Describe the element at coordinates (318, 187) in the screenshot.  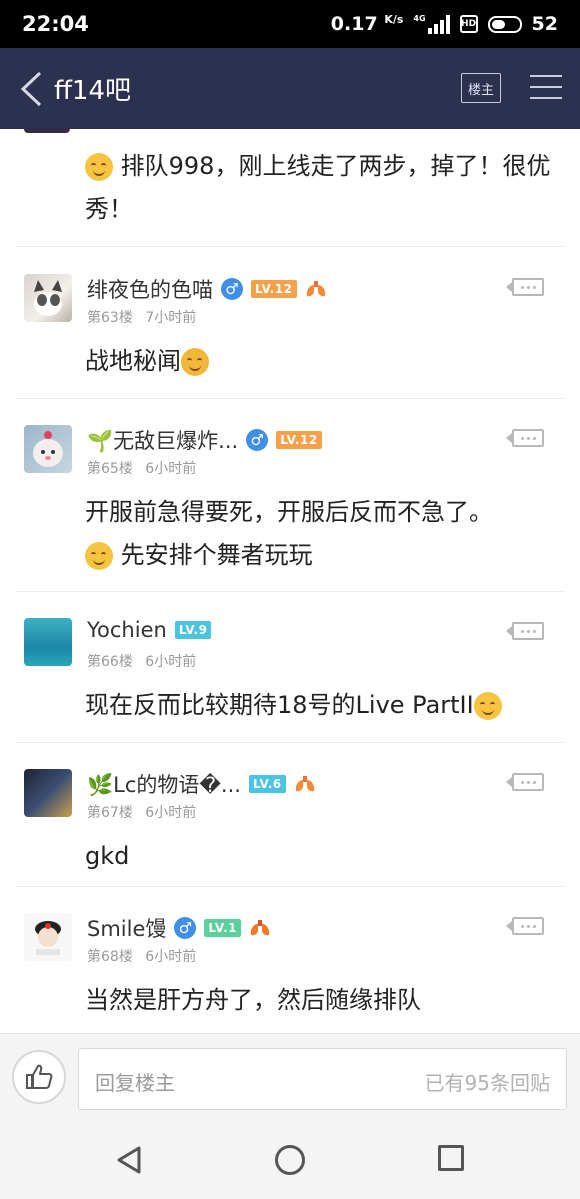
I see `post-content: 排队998，刚上线走了两步，掉了！很优秀！` at that location.